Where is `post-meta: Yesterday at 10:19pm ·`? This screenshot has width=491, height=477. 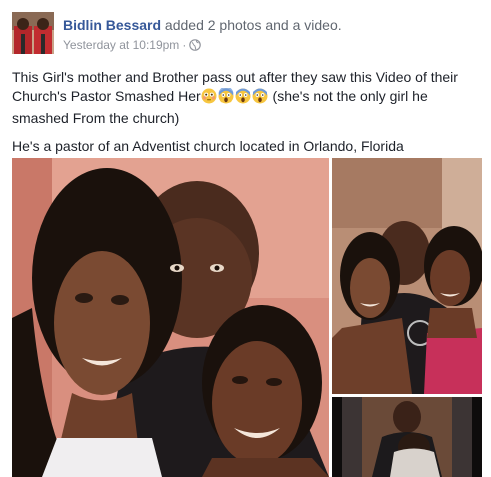
post-meta: Yesterday at 10:19pm · is located at coordinates (132, 46).